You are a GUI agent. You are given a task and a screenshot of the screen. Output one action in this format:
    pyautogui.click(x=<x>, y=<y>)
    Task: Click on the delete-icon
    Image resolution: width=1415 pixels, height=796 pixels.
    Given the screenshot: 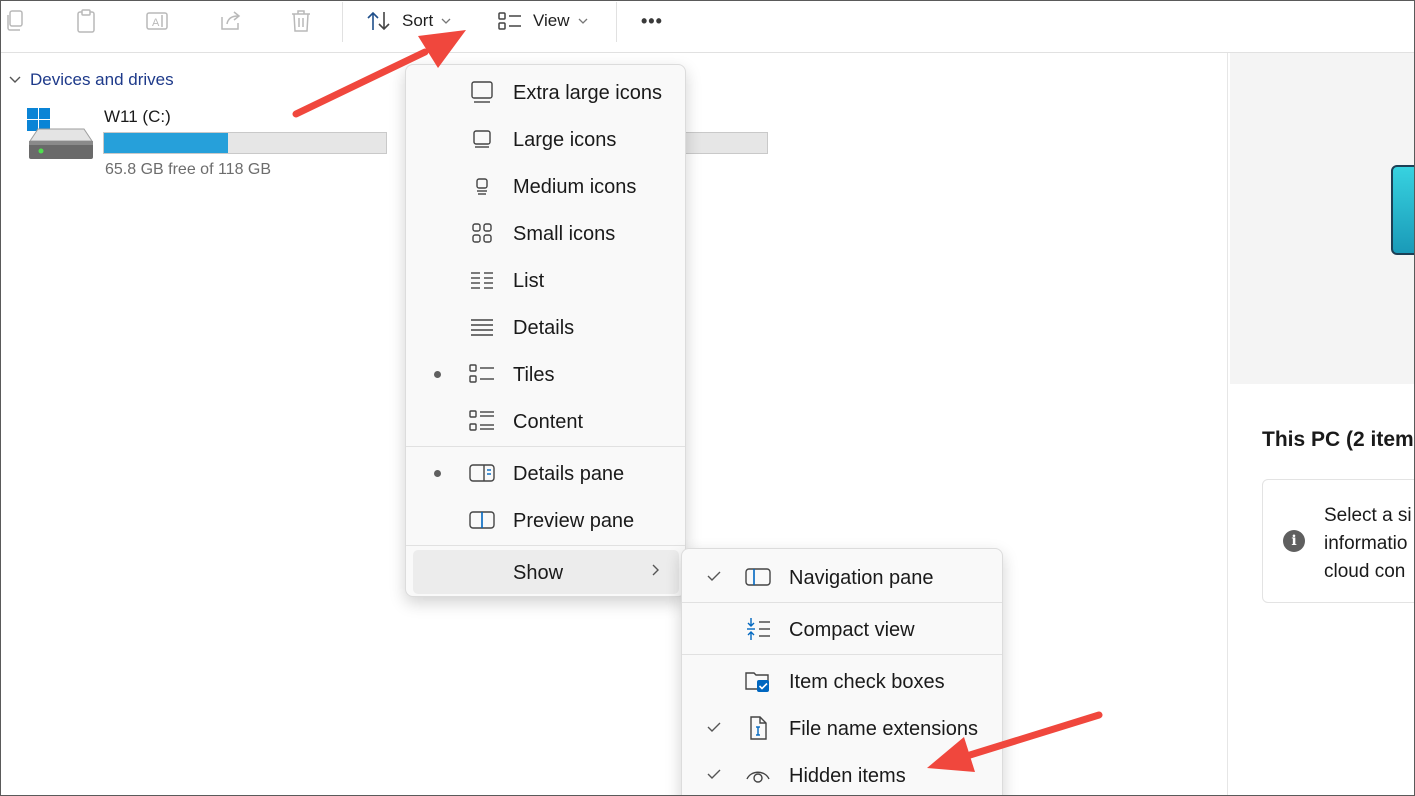 What is the action you would take?
    pyautogui.click(x=301, y=21)
    